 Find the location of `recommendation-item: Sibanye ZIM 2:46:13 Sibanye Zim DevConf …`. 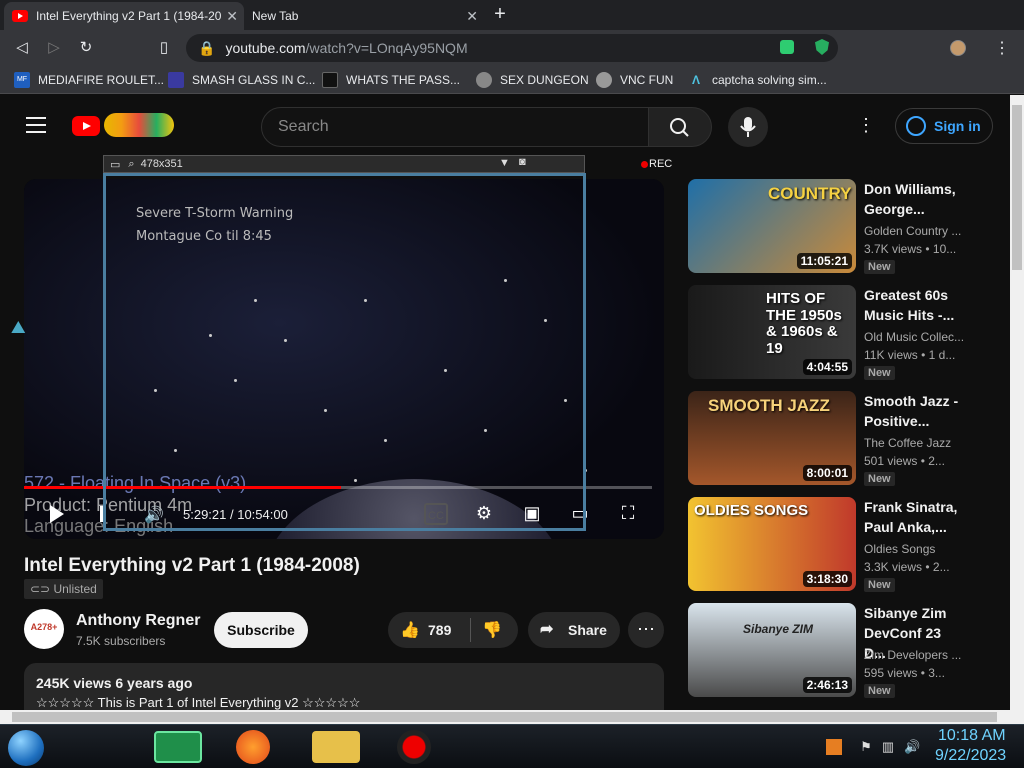

recommendation-item: Sibanye ZIM 2:46:13 Sibanye Zim DevConf … is located at coordinates (843, 651).